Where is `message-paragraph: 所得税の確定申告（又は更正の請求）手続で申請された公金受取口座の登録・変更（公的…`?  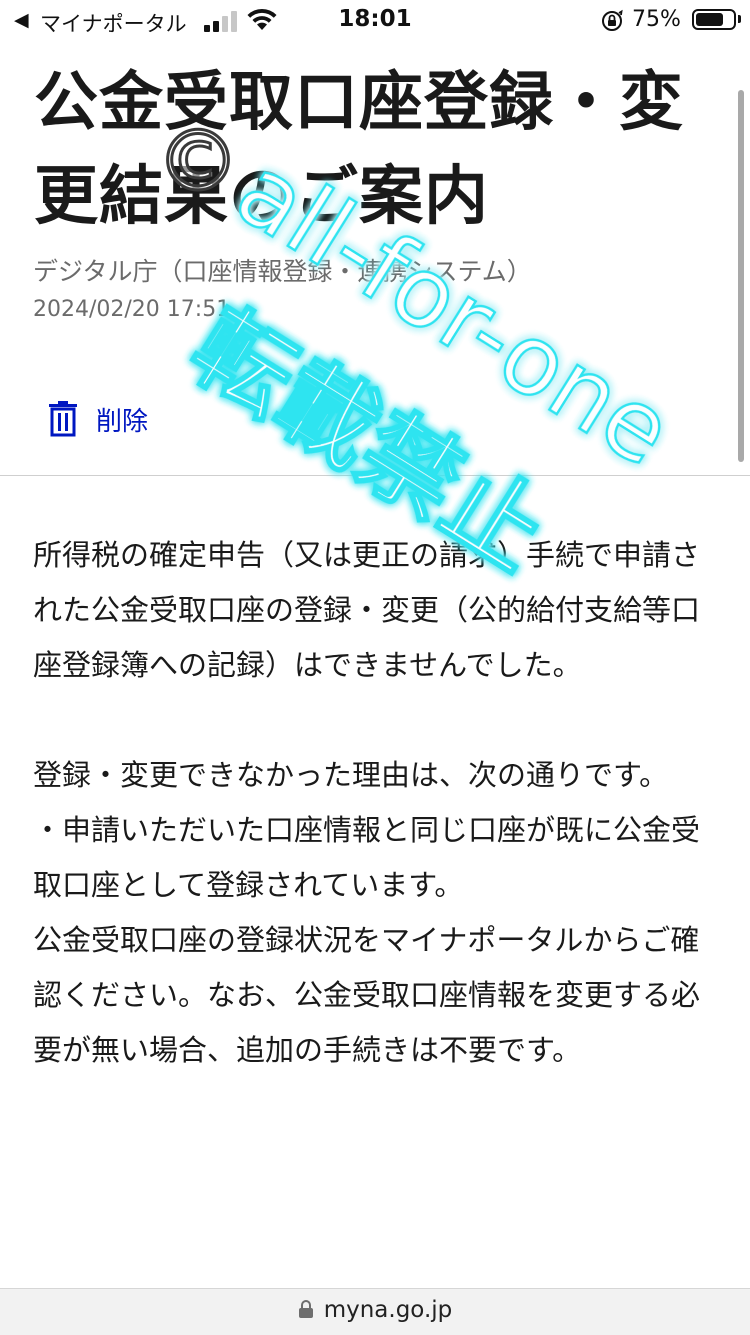
message-paragraph: 所得税の確定申告（又は更正の請求）手続で申請された公金受取口座の登録・変更（公的… is located at coordinates (367, 610).